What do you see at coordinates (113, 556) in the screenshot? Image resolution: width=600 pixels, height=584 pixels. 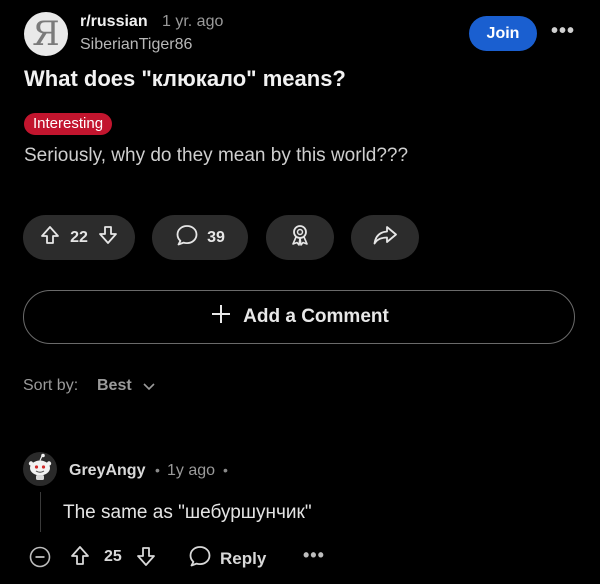 I see `comment-vote-count: 25` at bounding box center [113, 556].